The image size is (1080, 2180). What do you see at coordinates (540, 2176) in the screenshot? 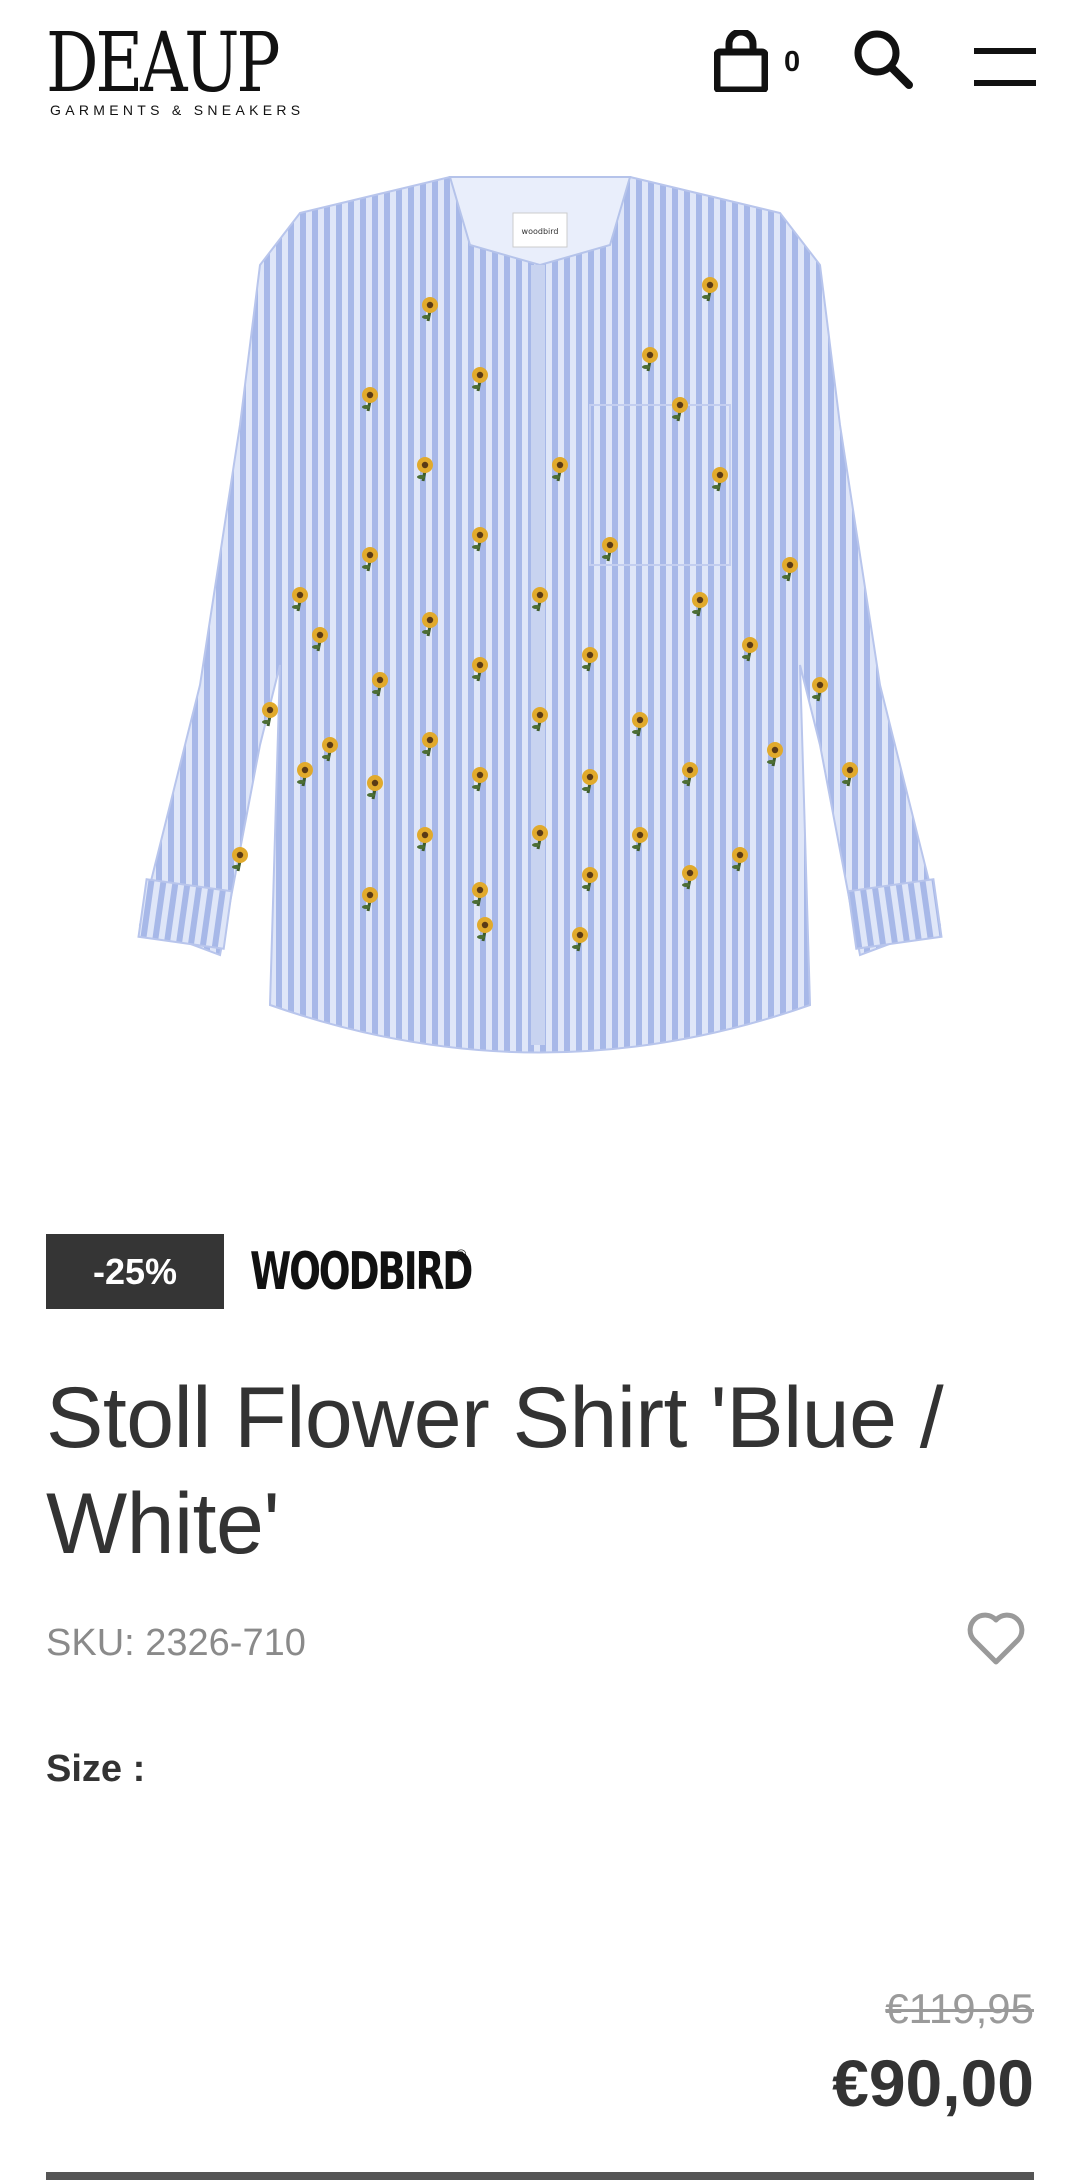
I see `add-to-cart-button` at bounding box center [540, 2176].